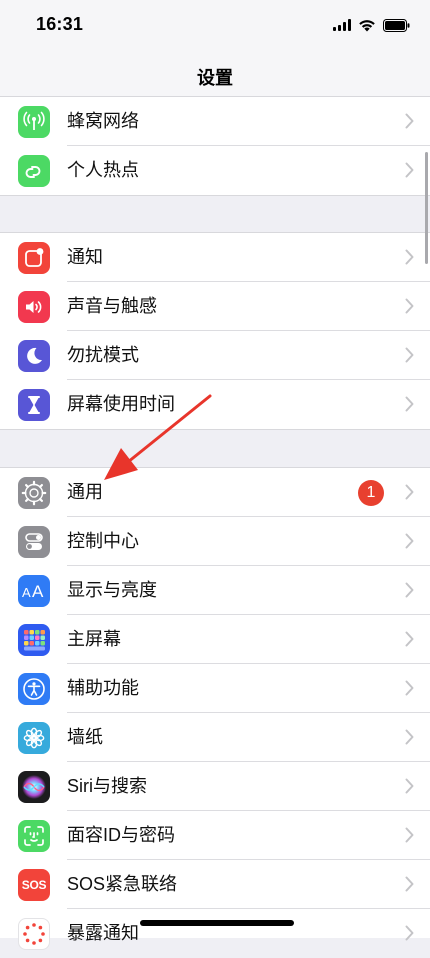  What do you see at coordinates (217, 923) in the screenshot?
I see `home-indicator` at bounding box center [217, 923].